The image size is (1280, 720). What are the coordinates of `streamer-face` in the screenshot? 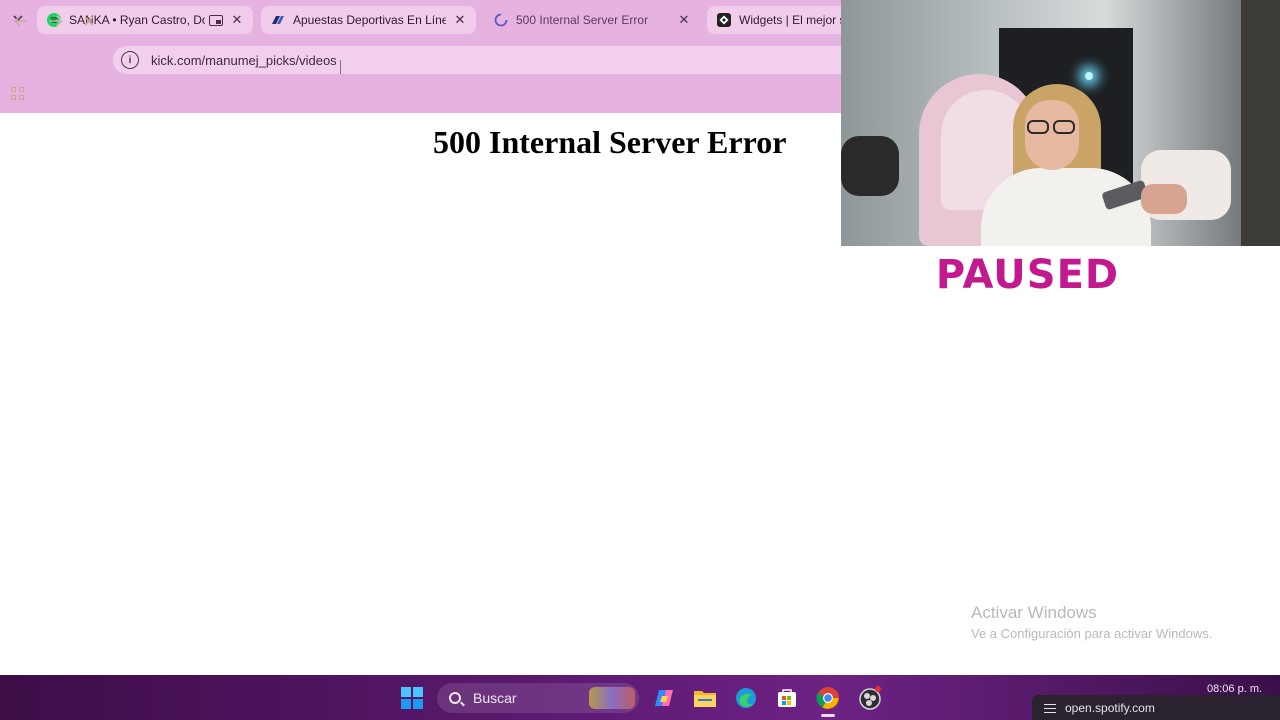 It's located at (1052, 135).